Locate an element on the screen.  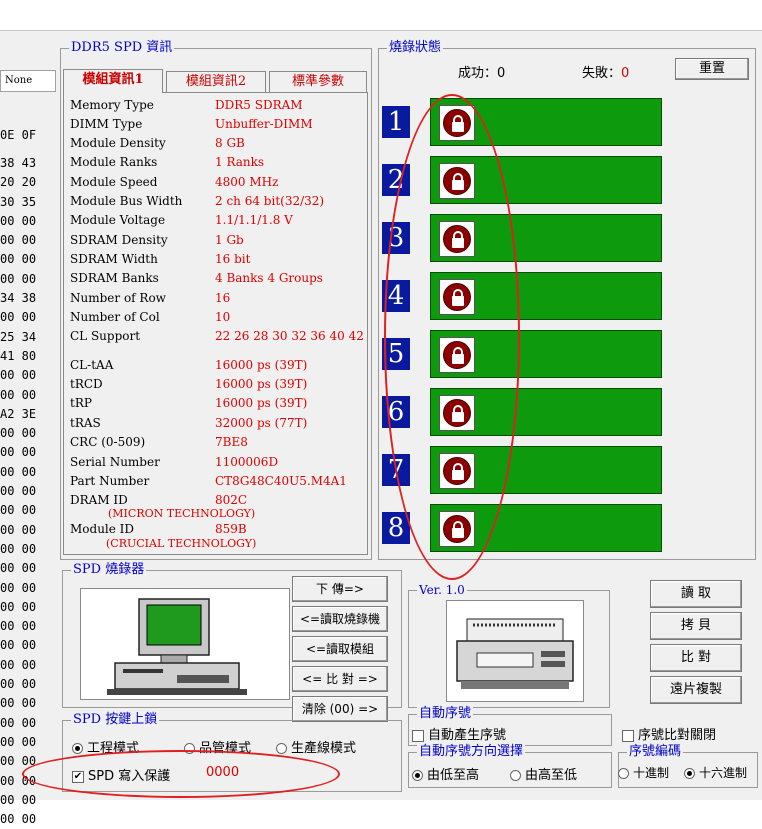
fail-count: 失敗：0 is located at coordinates (605, 71).